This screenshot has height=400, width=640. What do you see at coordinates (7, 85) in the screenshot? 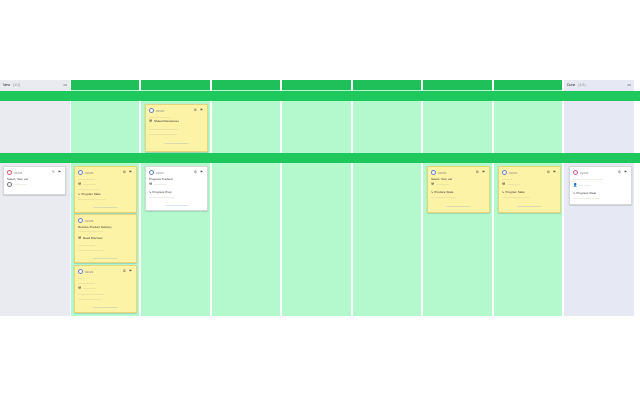
I see `column-title: New` at bounding box center [7, 85].